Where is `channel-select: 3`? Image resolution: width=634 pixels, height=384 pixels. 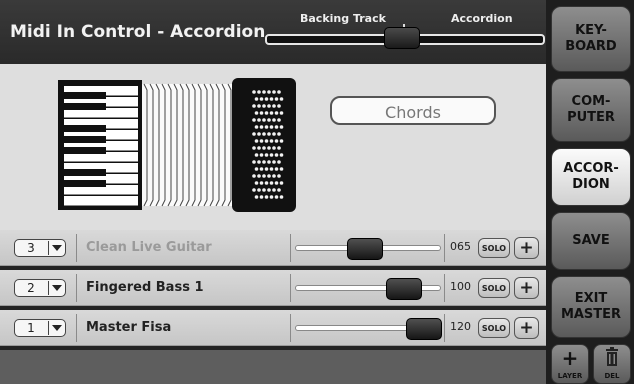 channel-select: 3 is located at coordinates (40, 248).